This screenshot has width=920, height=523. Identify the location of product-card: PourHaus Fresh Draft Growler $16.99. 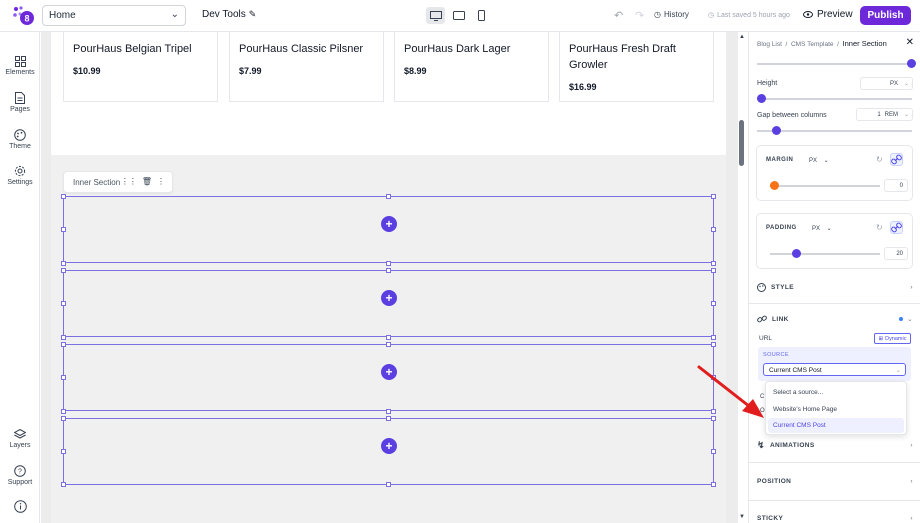
(636, 67).